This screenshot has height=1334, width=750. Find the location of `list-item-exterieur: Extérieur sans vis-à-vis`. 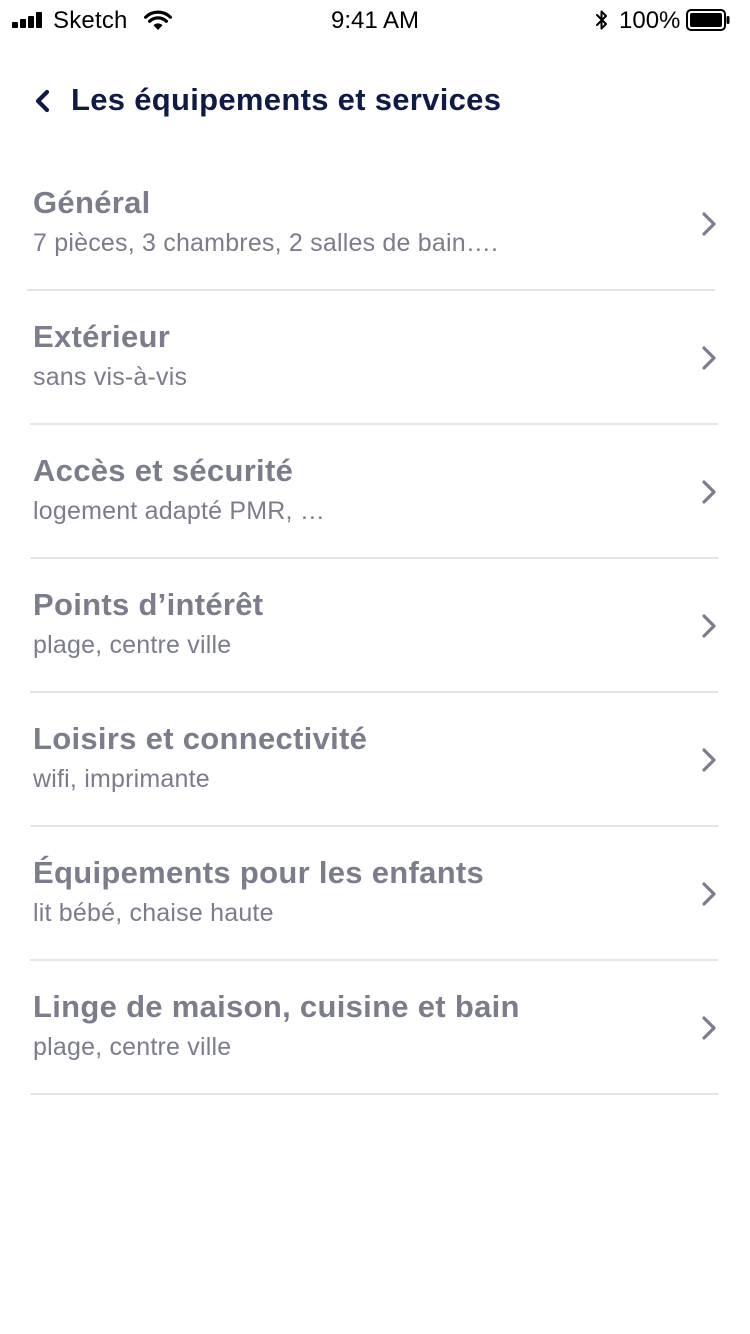

list-item-exterieur: Extérieur sans vis-à-vis is located at coordinates (375, 358).